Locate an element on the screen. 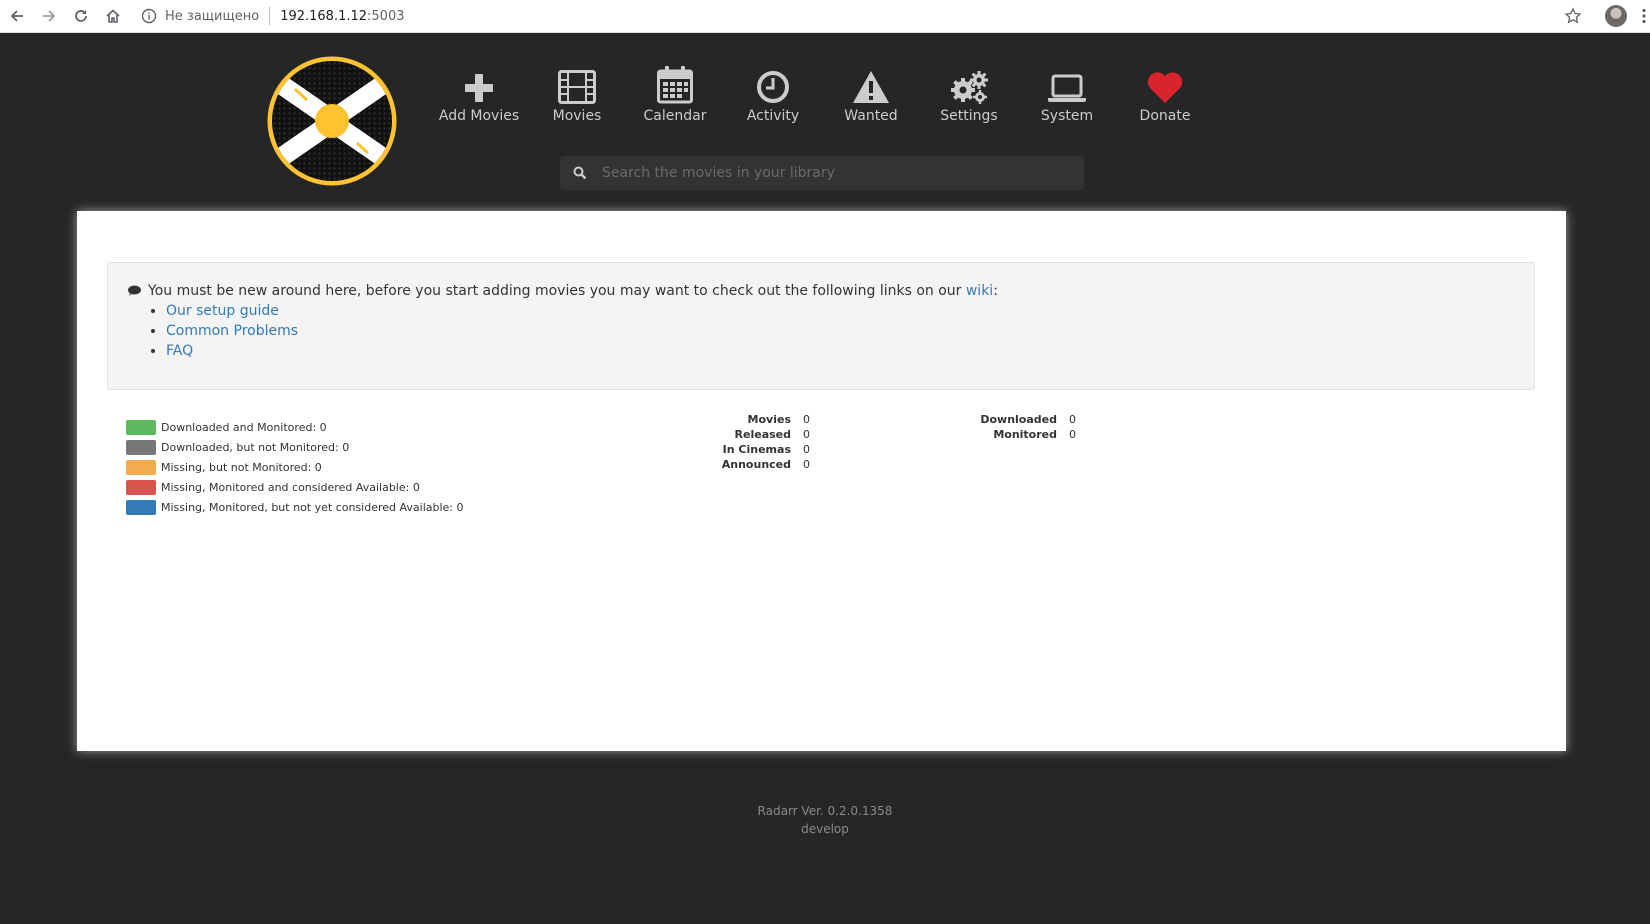 This screenshot has width=1650, height=924. version-text: Radarr Ver. 0.2.0.1358 is located at coordinates (825, 811).